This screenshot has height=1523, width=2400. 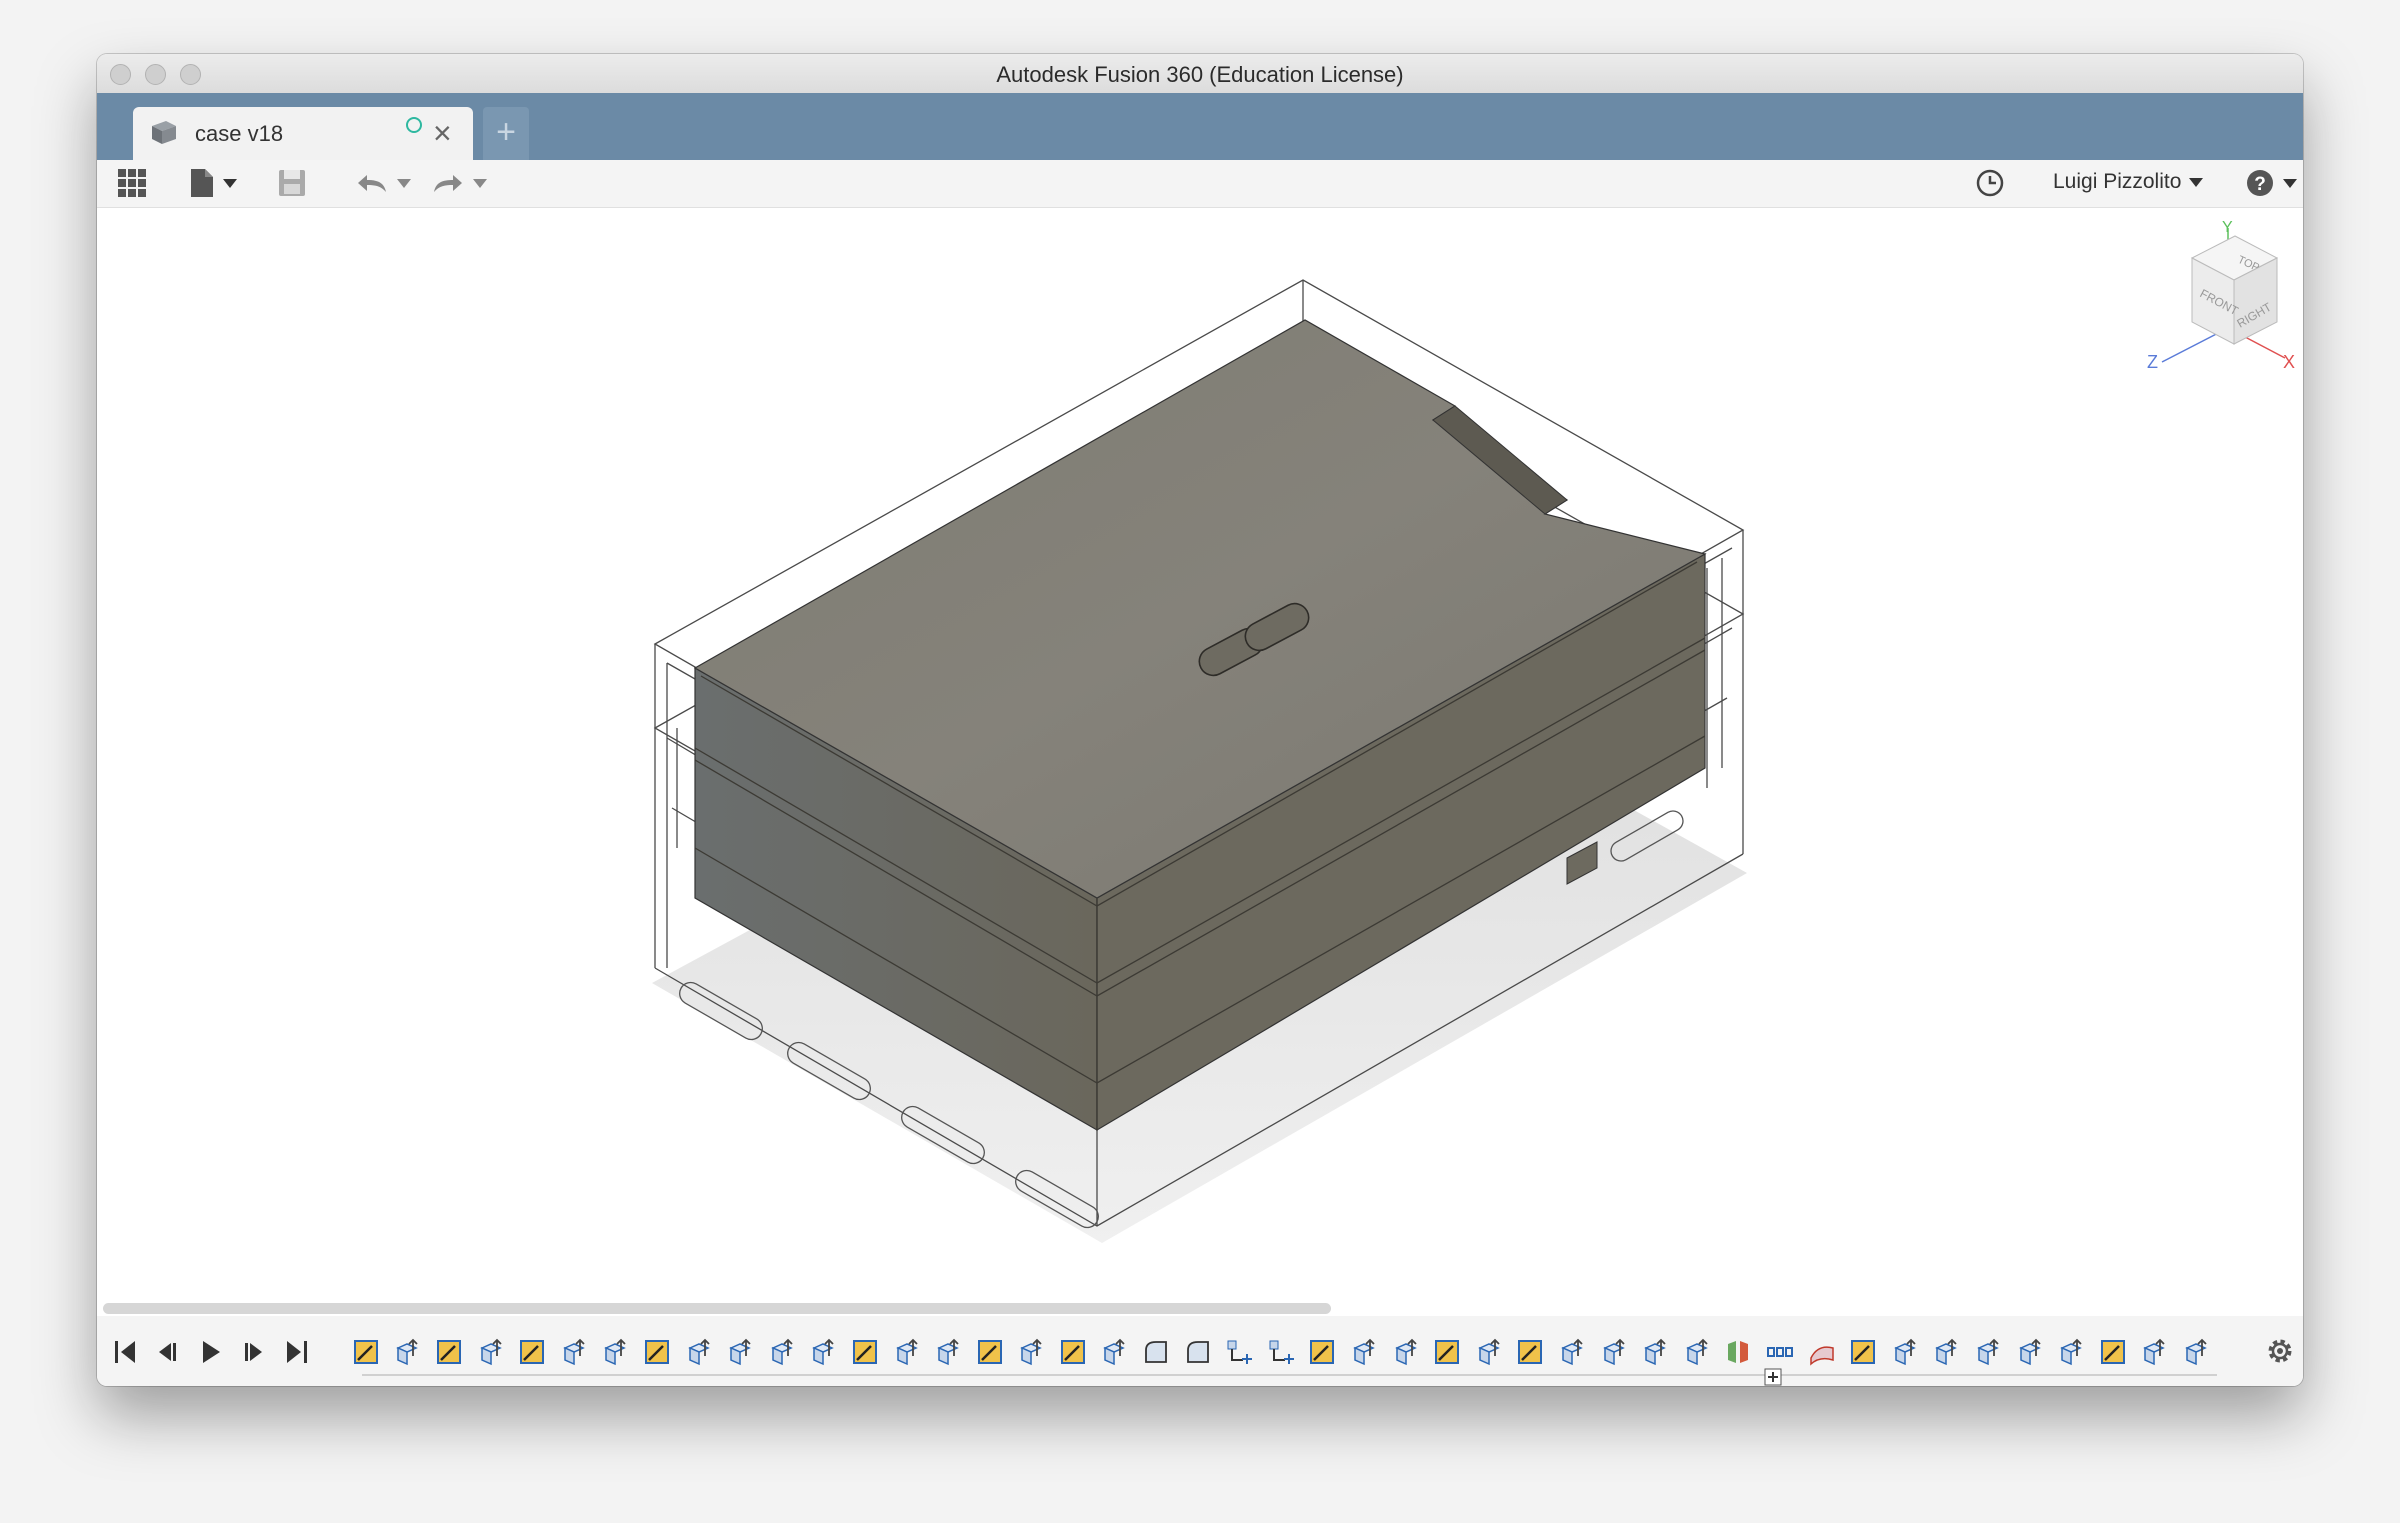 I want to click on gear-icon, so click(x=2280, y=1351).